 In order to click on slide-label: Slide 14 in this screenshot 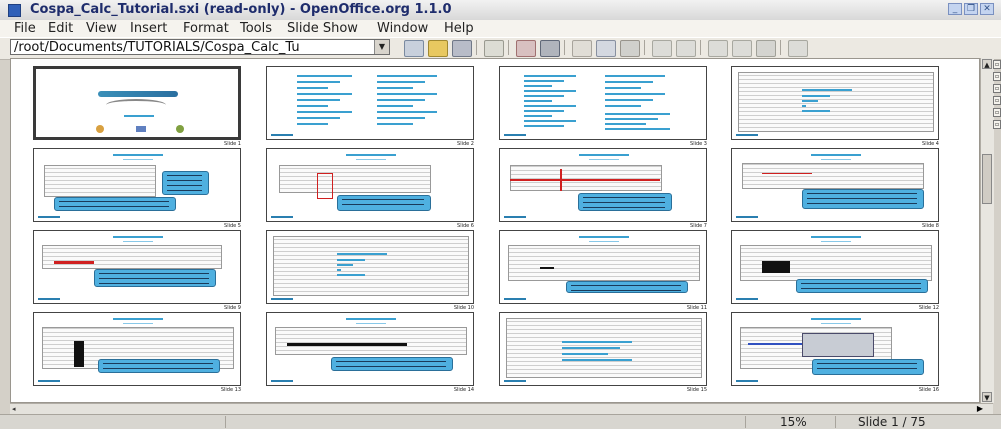, I will do `click(463, 390)`.